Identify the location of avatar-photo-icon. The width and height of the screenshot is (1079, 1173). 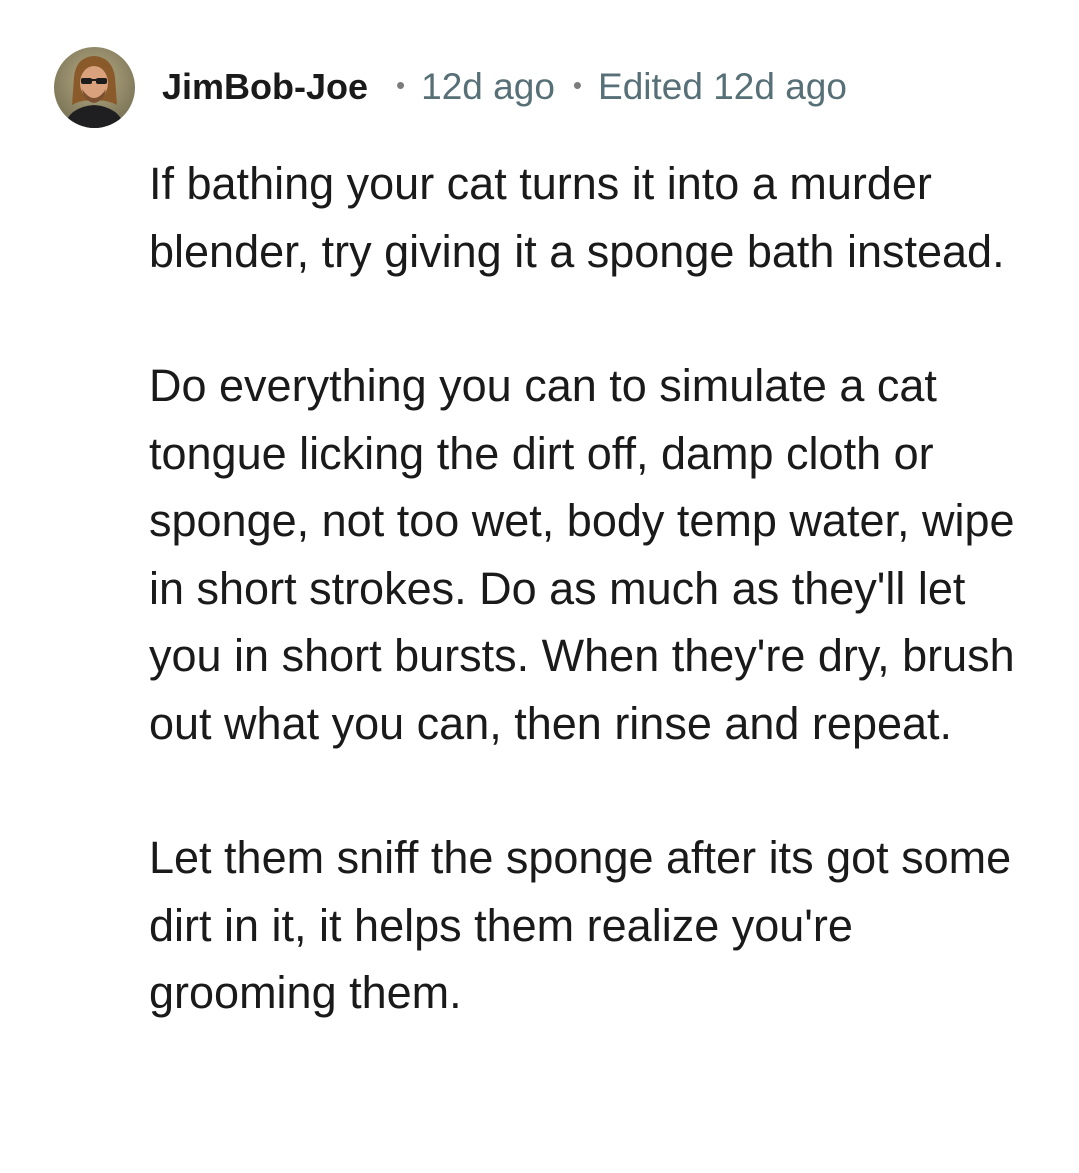
(94, 87).